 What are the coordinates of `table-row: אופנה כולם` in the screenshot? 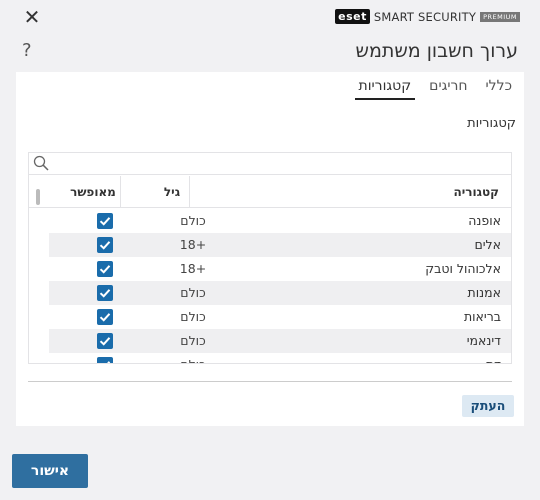 It's located at (280, 221).